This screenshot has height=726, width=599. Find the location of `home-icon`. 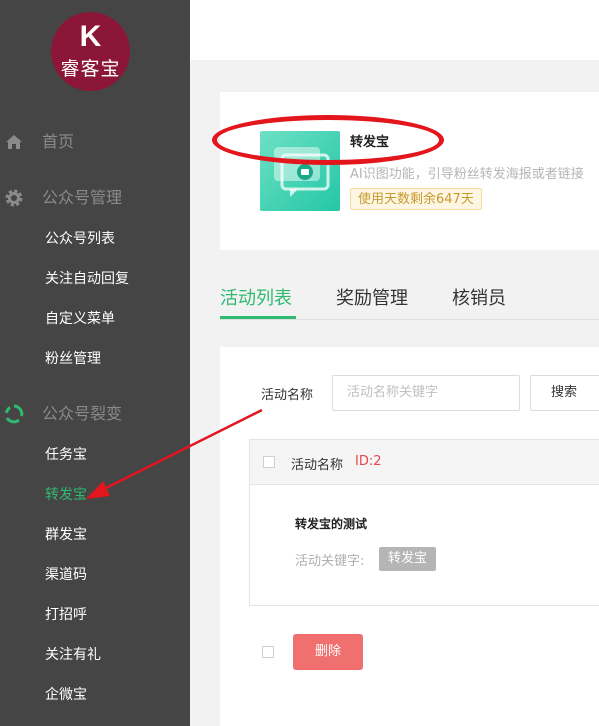

home-icon is located at coordinates (14, 142).